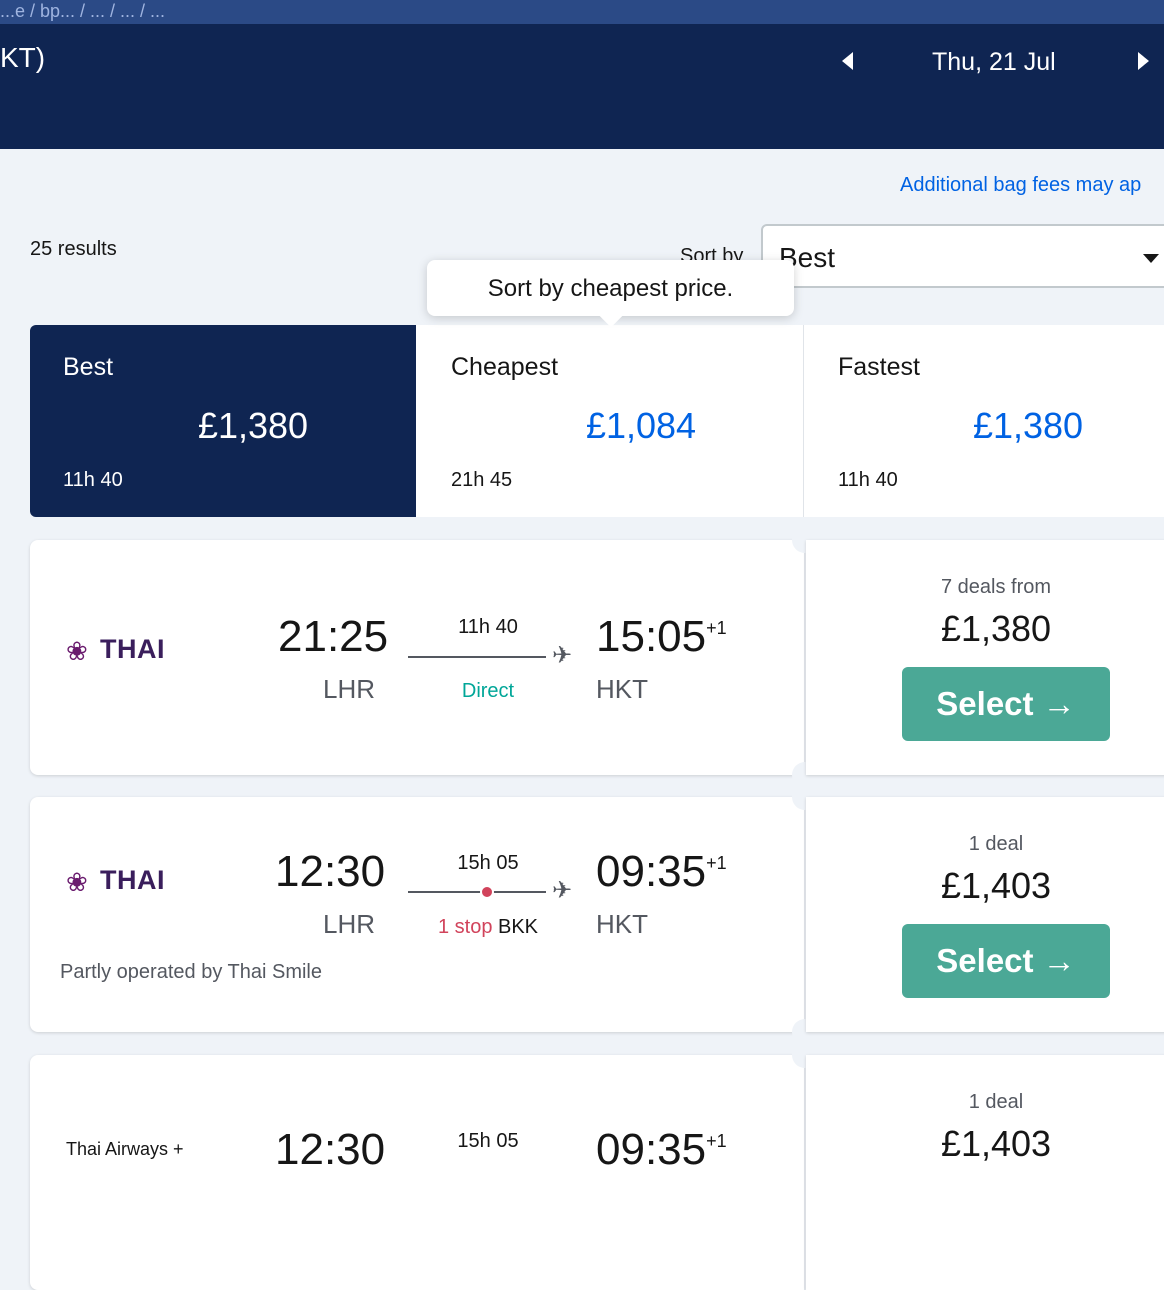 This screenshot has width=1164, height=1290. I want to click on tab-price: £1,084, so click(641, 425).